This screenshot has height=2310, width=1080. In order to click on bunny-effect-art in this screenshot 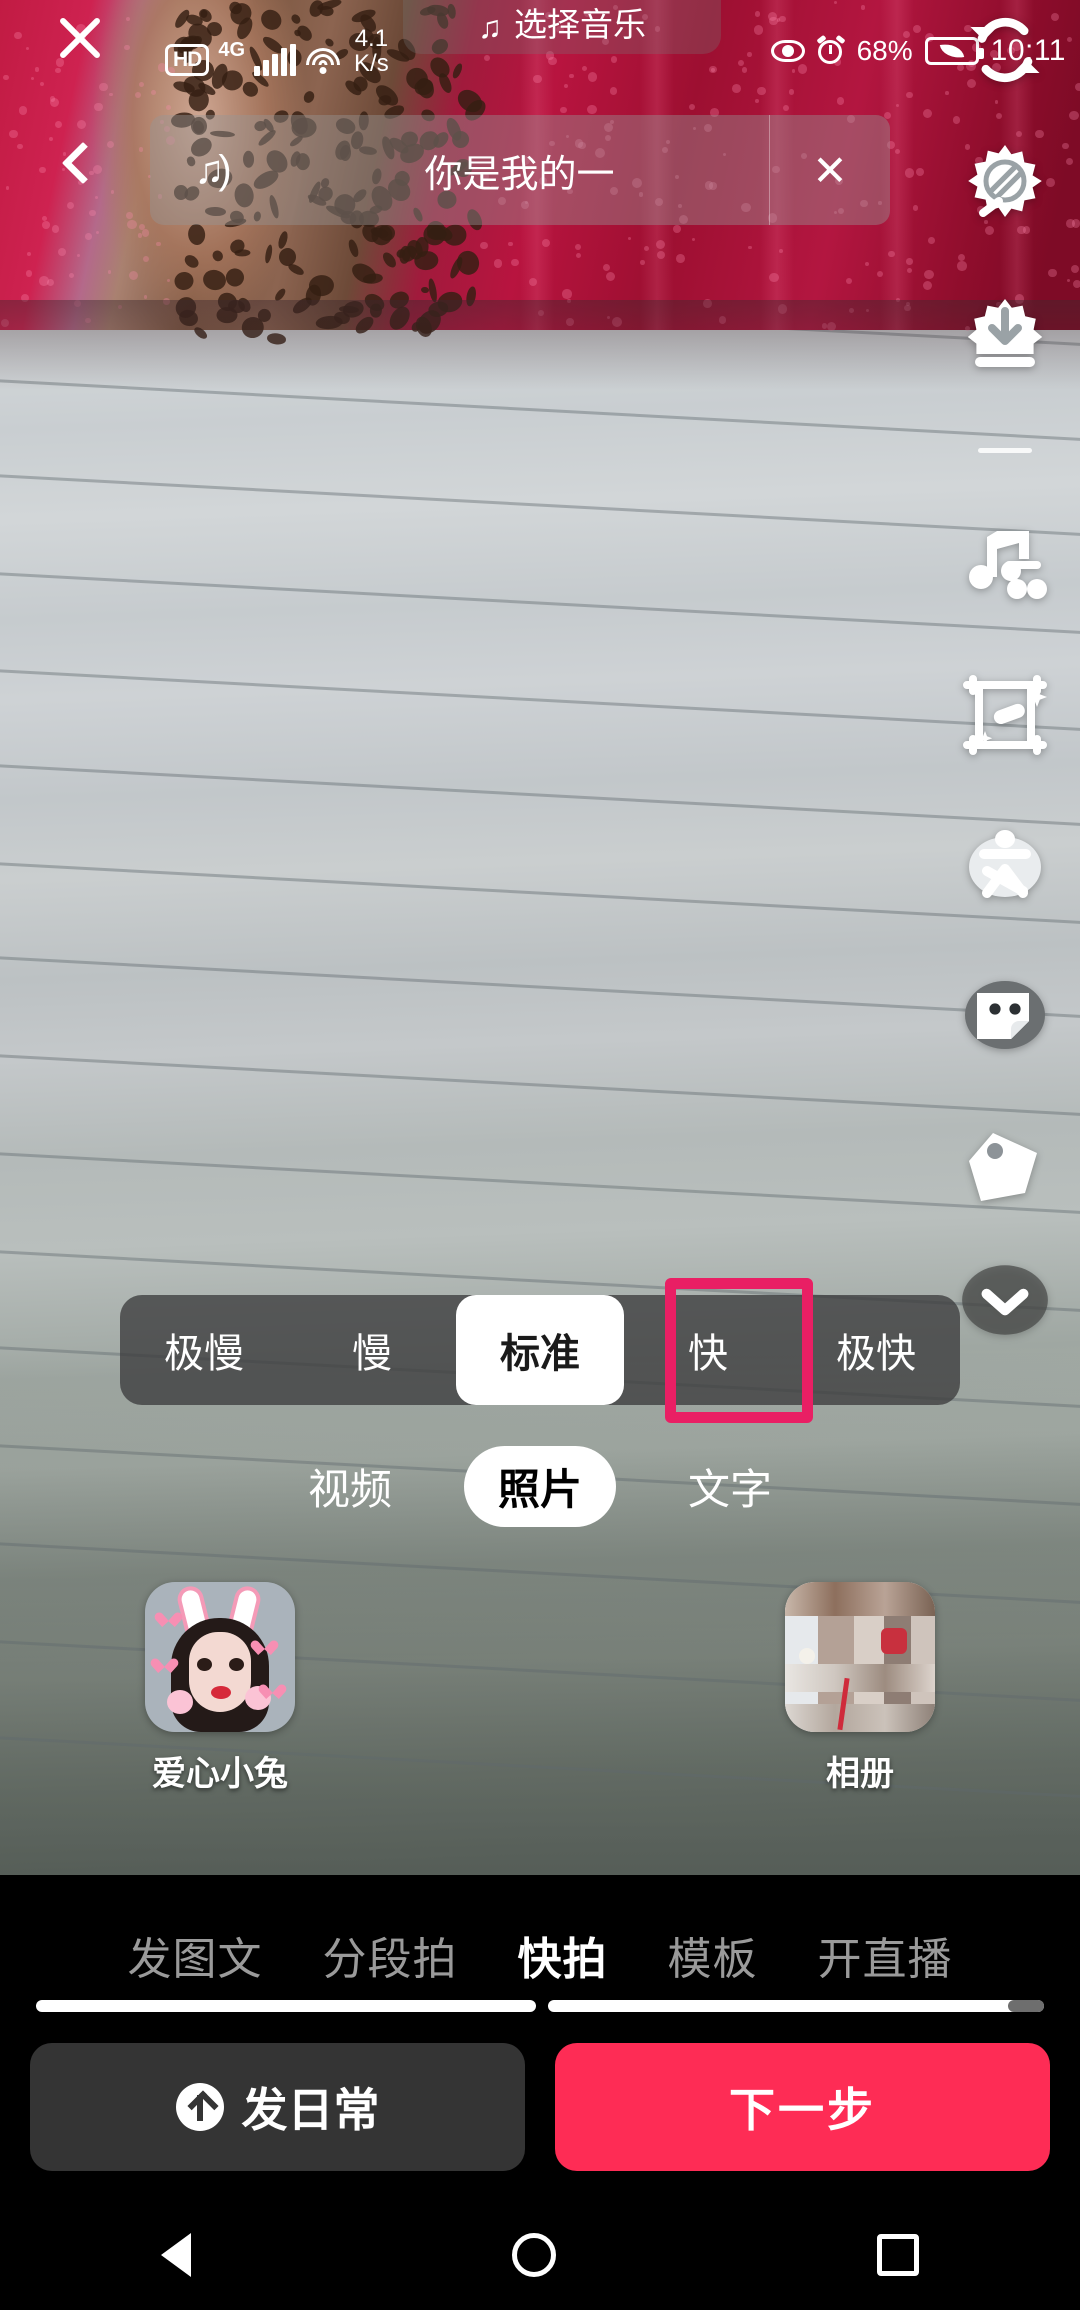, I will do `click(220, 1657)`.